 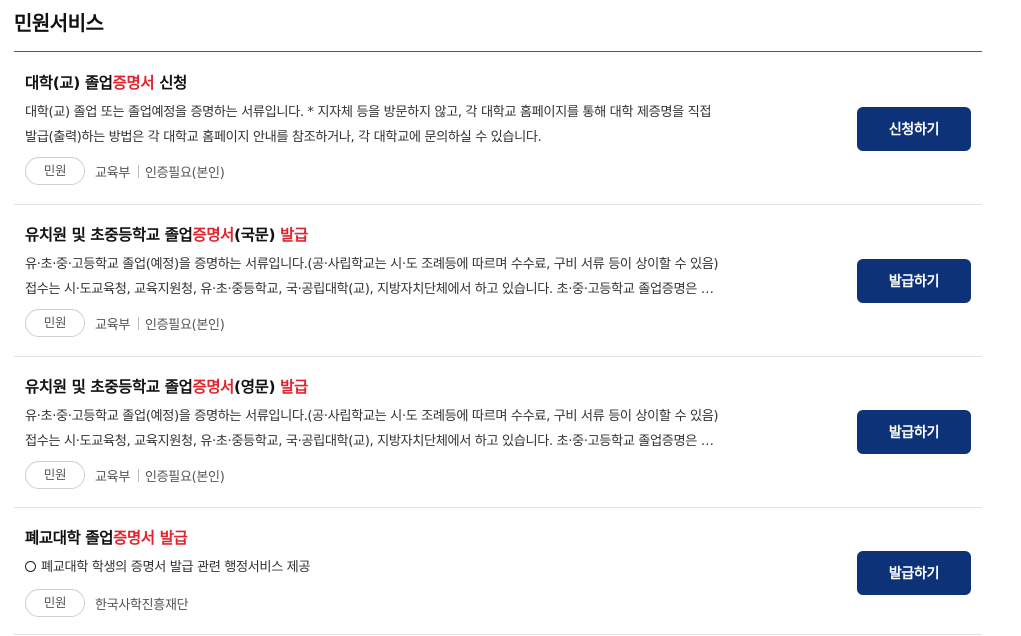 What do you see at coordinates (257, 235) in the screenshot?
I see `item-title-text: (국문)` at bounding box center [257, 235].